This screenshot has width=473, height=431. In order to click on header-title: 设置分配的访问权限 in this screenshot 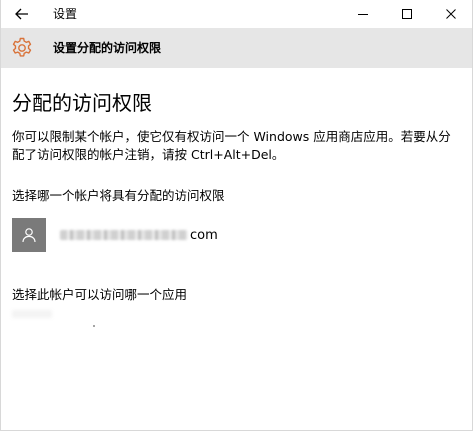, I will do `click(107, 48)`.